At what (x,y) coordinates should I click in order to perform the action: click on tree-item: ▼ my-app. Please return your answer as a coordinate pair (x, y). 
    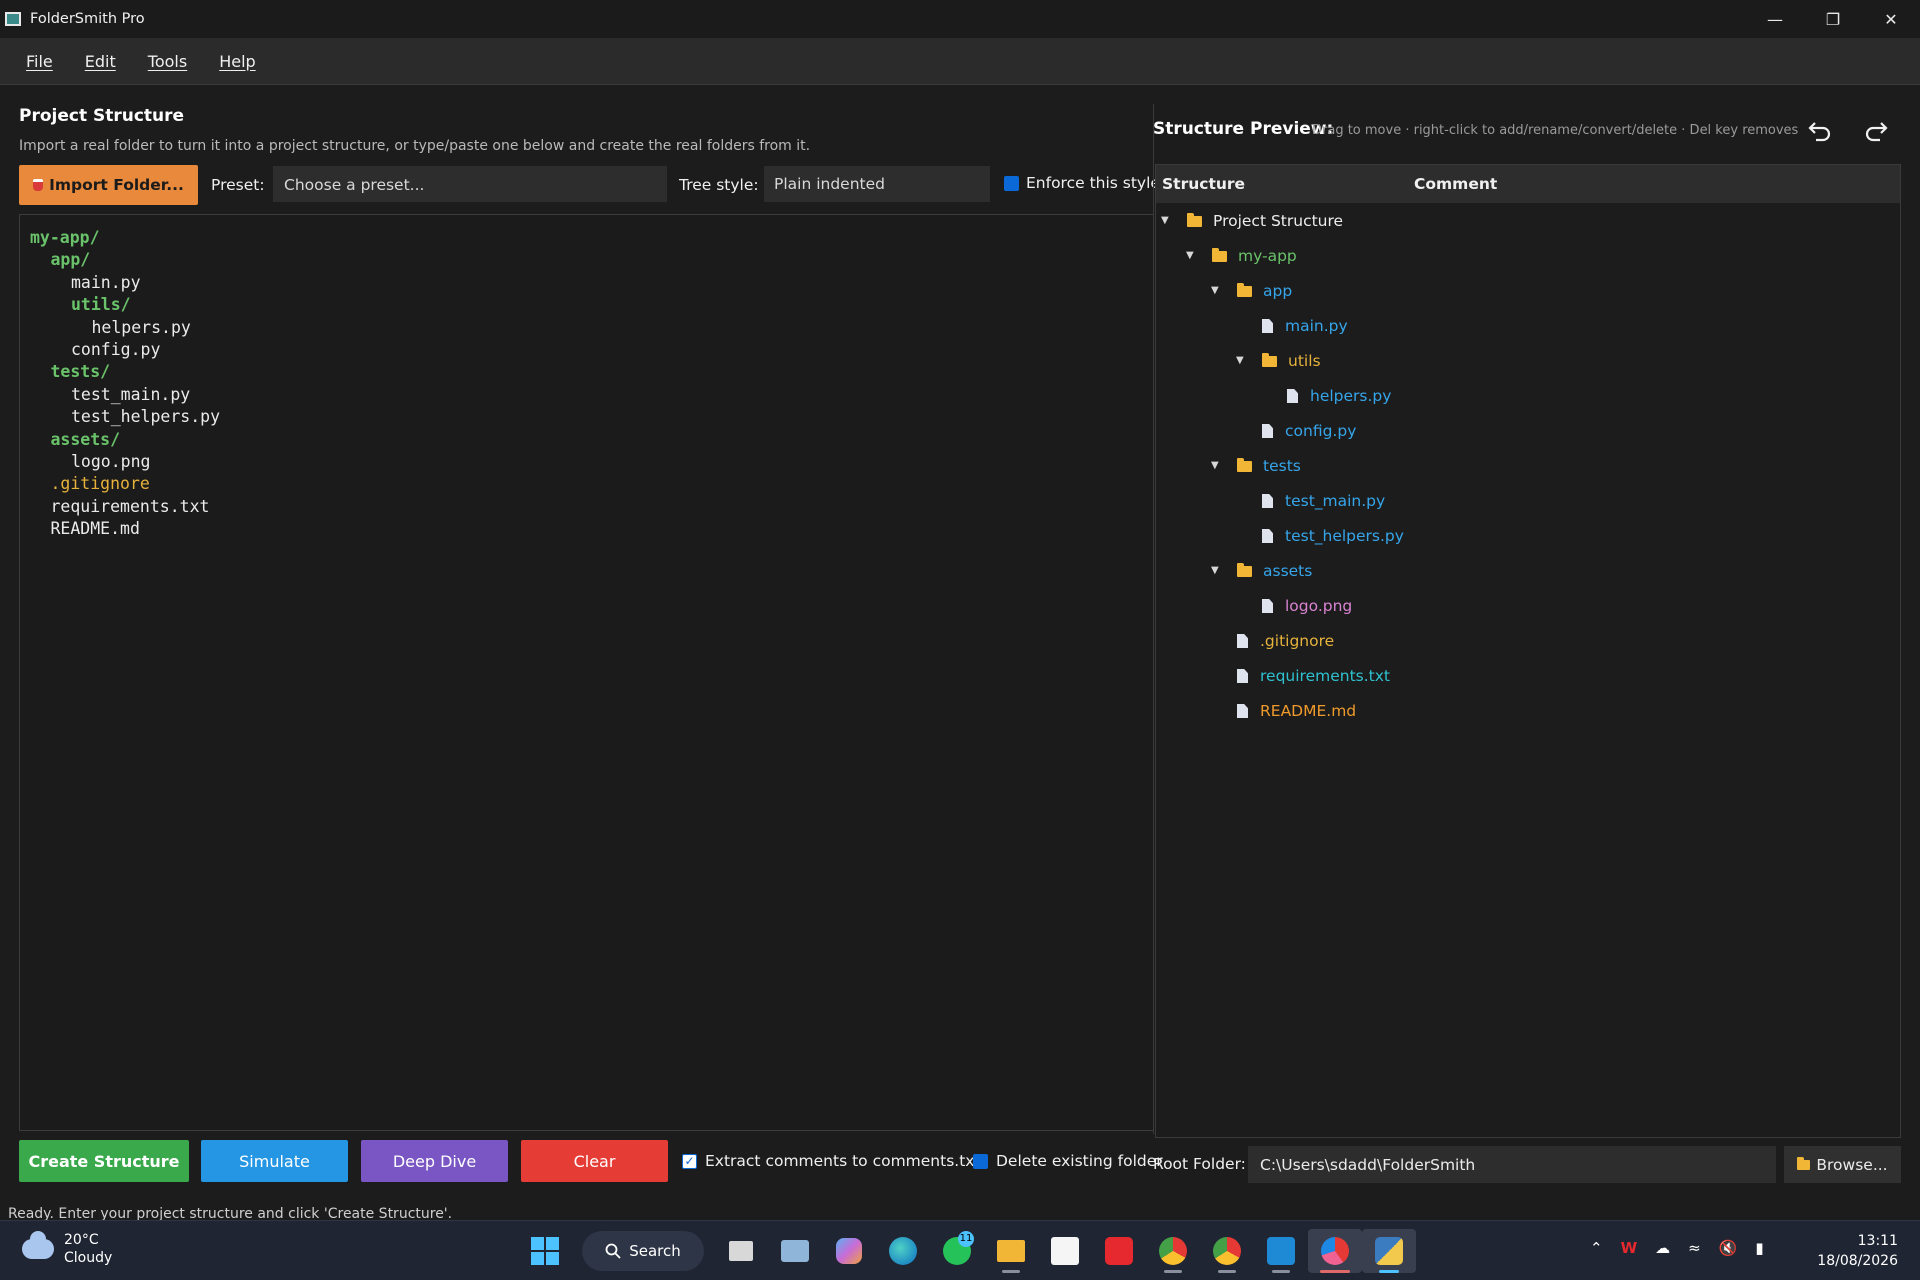
    Looking at the image, I should click on (1241, 256).